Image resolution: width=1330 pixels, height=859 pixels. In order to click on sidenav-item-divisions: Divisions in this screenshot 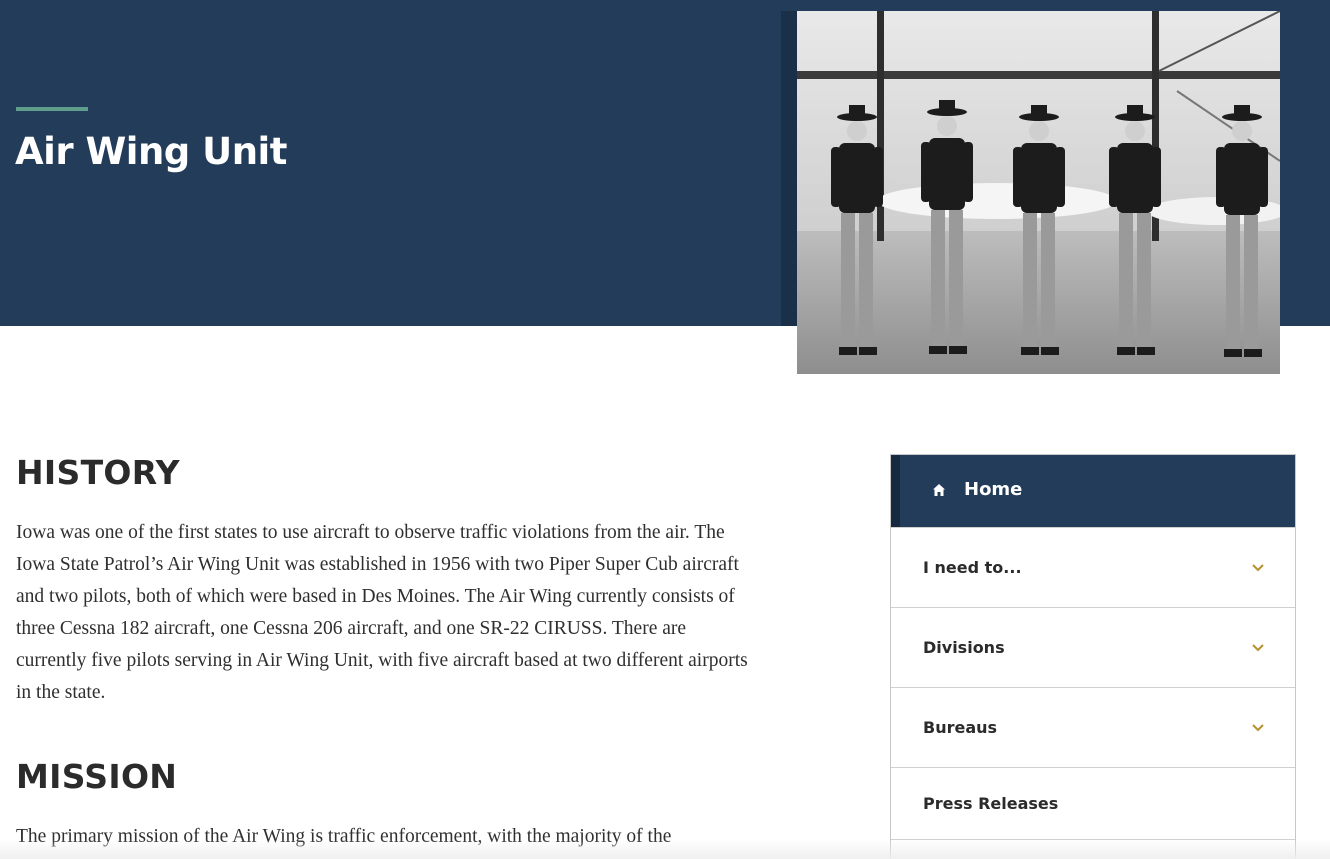, I will do `click(1093, 647)`.